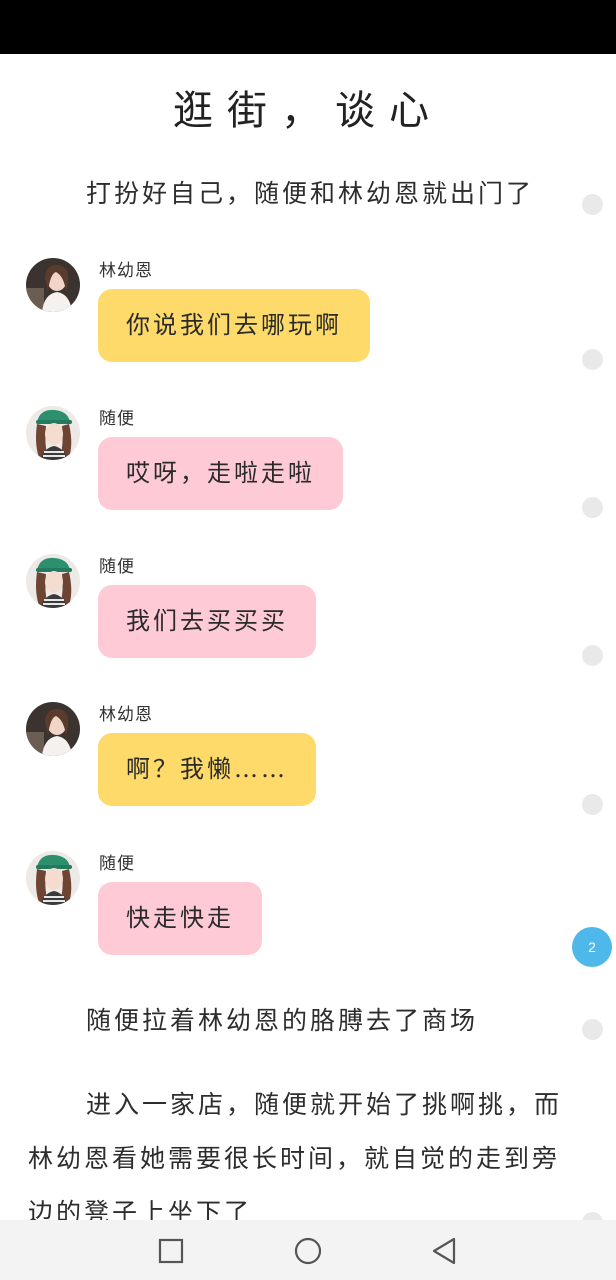  Describe the element at coordinates (592, 947) in the screenshot. I see `page-badge: 2` at that location.